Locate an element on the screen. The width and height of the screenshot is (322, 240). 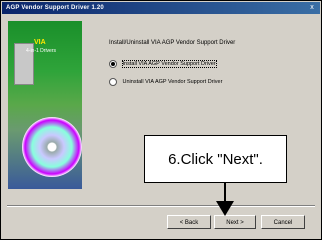
cd-disc-graphic is located at coordinates (52, 147).